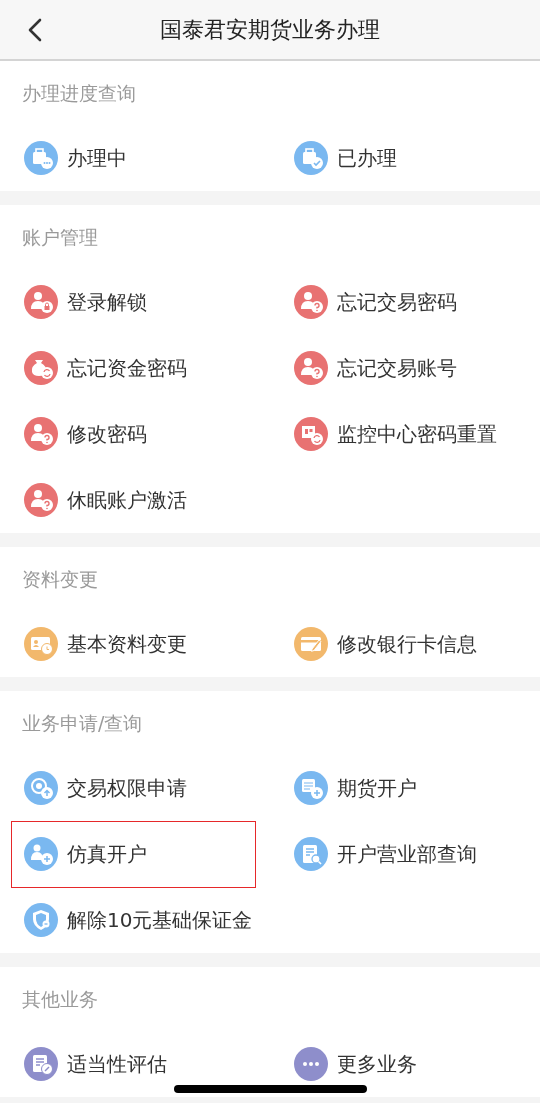 The width and height of the screenshot is (540, 1103). I want to click on section-title: 办理进度查询, so click(79, 93).